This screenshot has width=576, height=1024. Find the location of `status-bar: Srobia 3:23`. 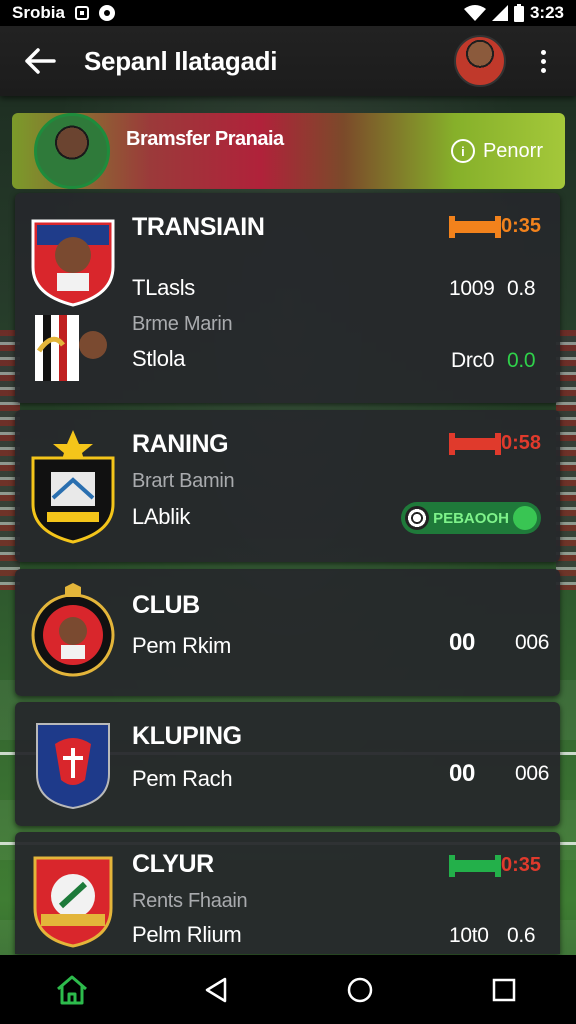

status-bar: Srobia 3:23 is located at coordinates (288, 13).